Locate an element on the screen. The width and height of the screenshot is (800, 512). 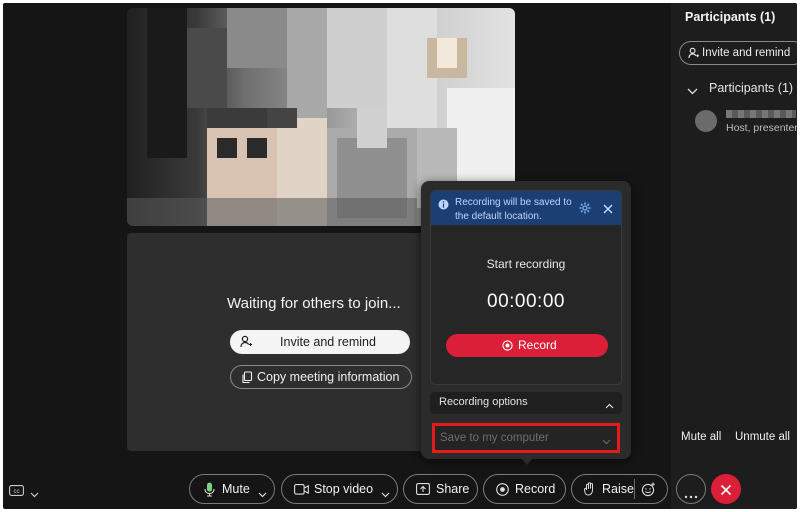
copy-meeting-info-label: Copy meeting information is located at coordinates (328, 377).